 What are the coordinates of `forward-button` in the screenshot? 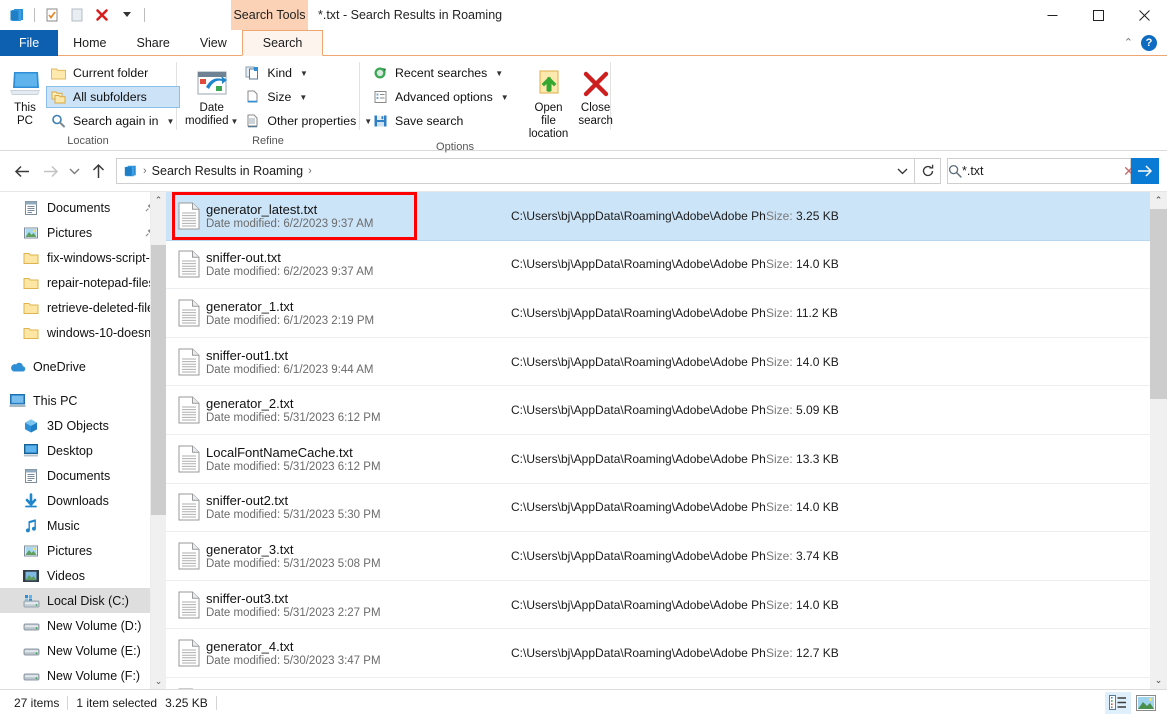 It's located at (50, 171).